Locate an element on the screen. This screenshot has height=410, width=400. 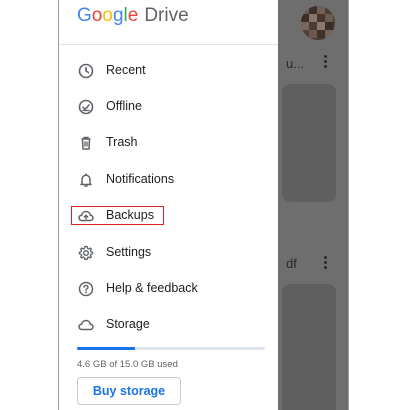
offline-check-icon is located at coordinates (86, 107).